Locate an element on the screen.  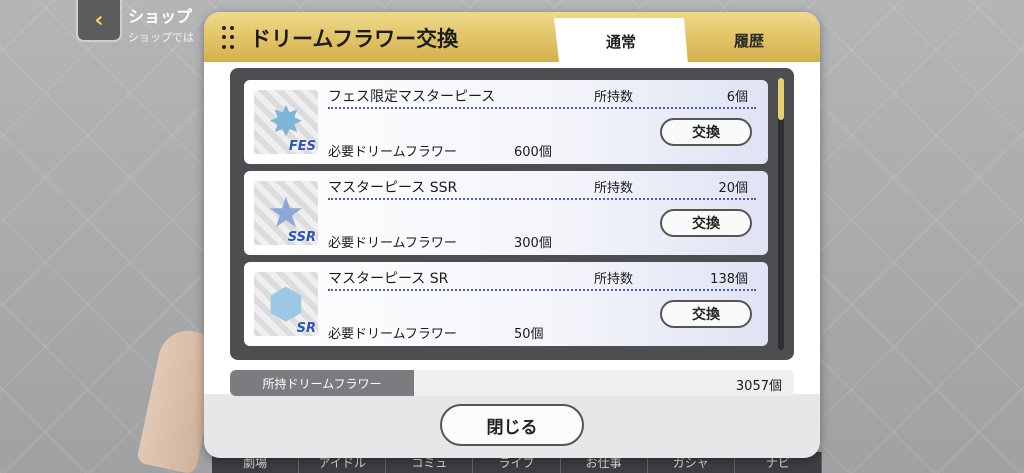
owned-value: 6個 is located at coordinates (737, 97).